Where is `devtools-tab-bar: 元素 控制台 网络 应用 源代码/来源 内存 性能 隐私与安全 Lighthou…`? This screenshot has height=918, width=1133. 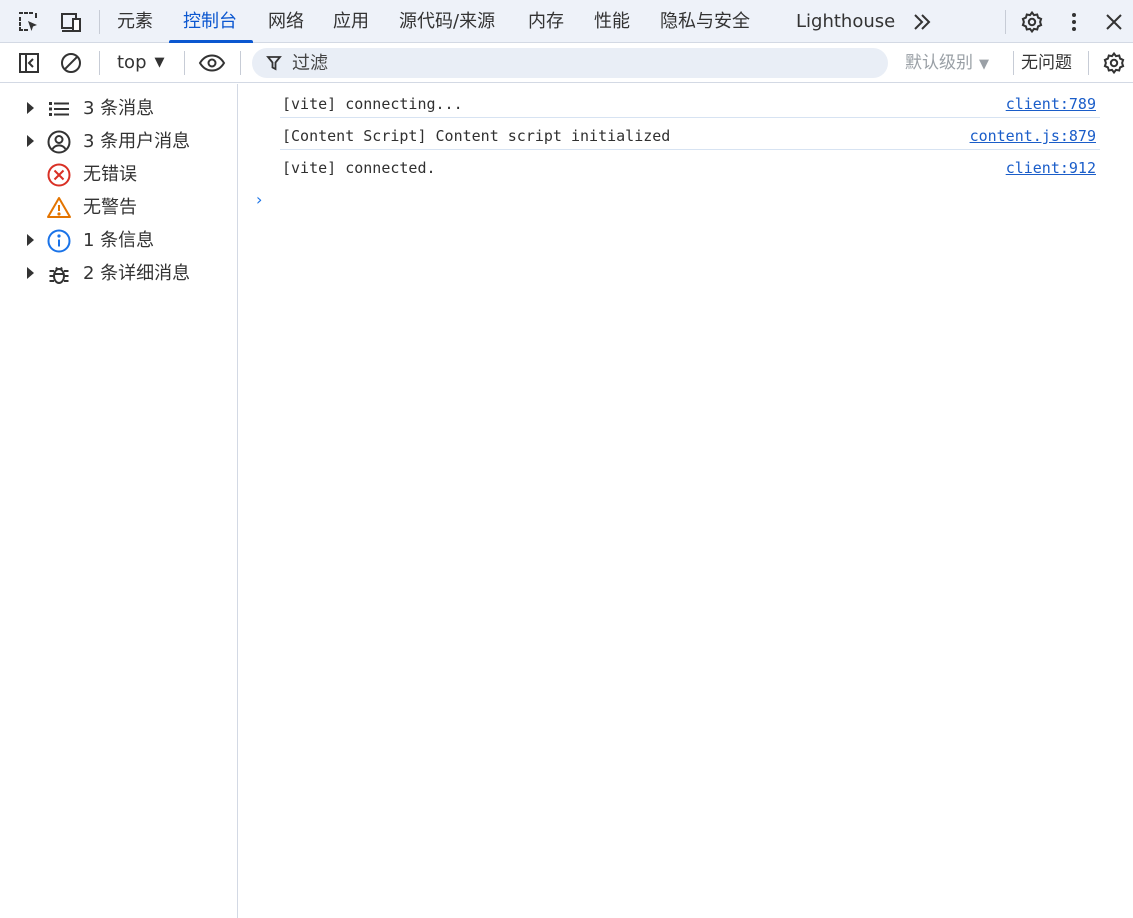
devtools-tab-bar: 元素 控制台 网络 应用 源代码/来源 内存 性能 隐私与安全 Lighthou… is located at coordinates (566, 21).